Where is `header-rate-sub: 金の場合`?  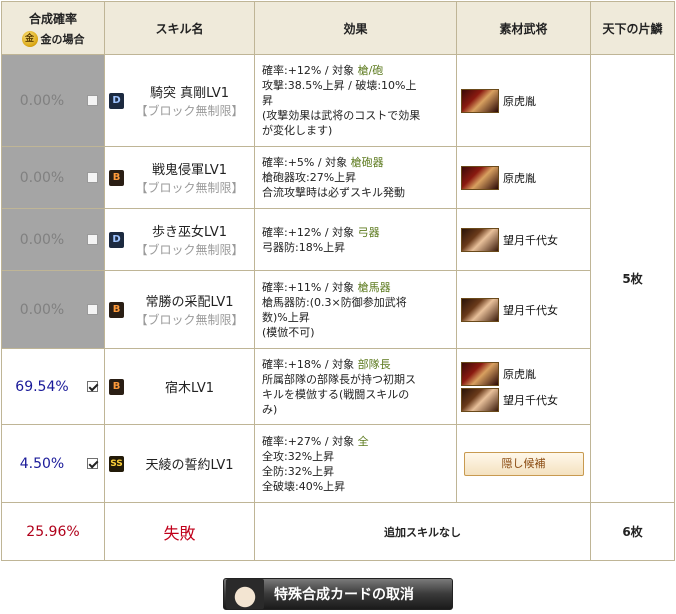 header-rate-sub: 金の場合 is located at coordinates (62, 39).